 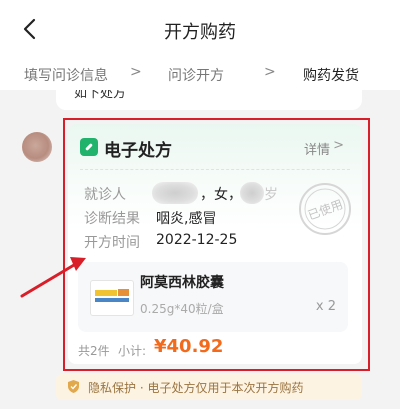 I want to click on step-buy-ship: 购药发货, so click(x=331, y=76).